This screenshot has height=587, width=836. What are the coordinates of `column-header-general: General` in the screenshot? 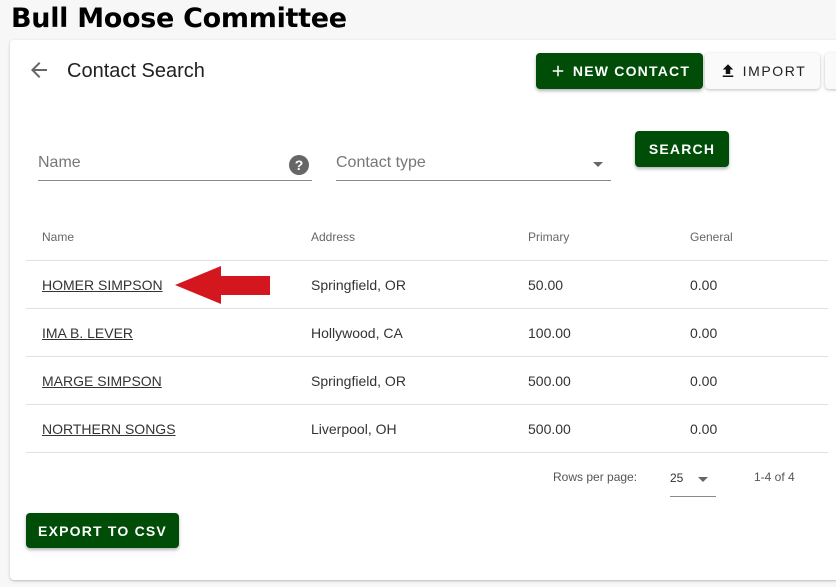 It's located at (711, 237).